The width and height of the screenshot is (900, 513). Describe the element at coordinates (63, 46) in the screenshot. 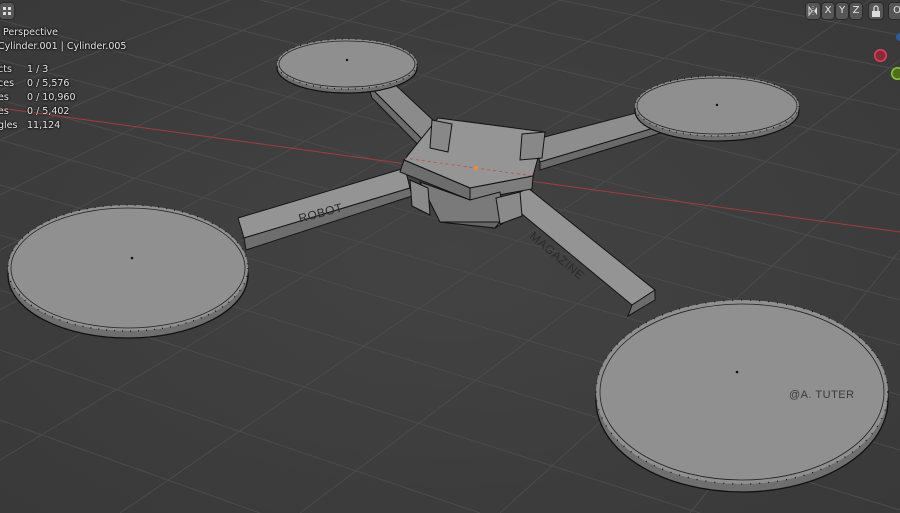

I see `selected-objects-label: Cylinder.001 | Cylinder.005` at that location.